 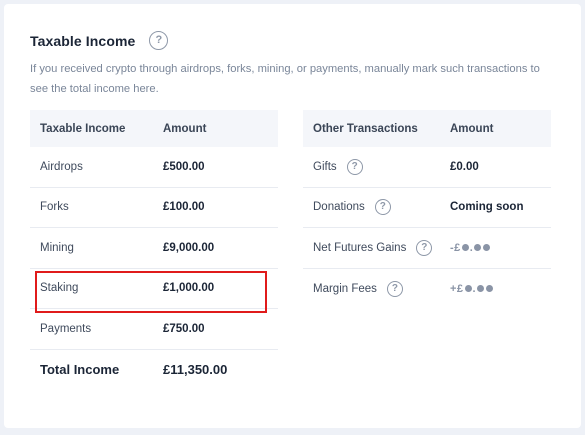 I want to click on row-label-wrap: Donations ?, so click(x=376, y=207).